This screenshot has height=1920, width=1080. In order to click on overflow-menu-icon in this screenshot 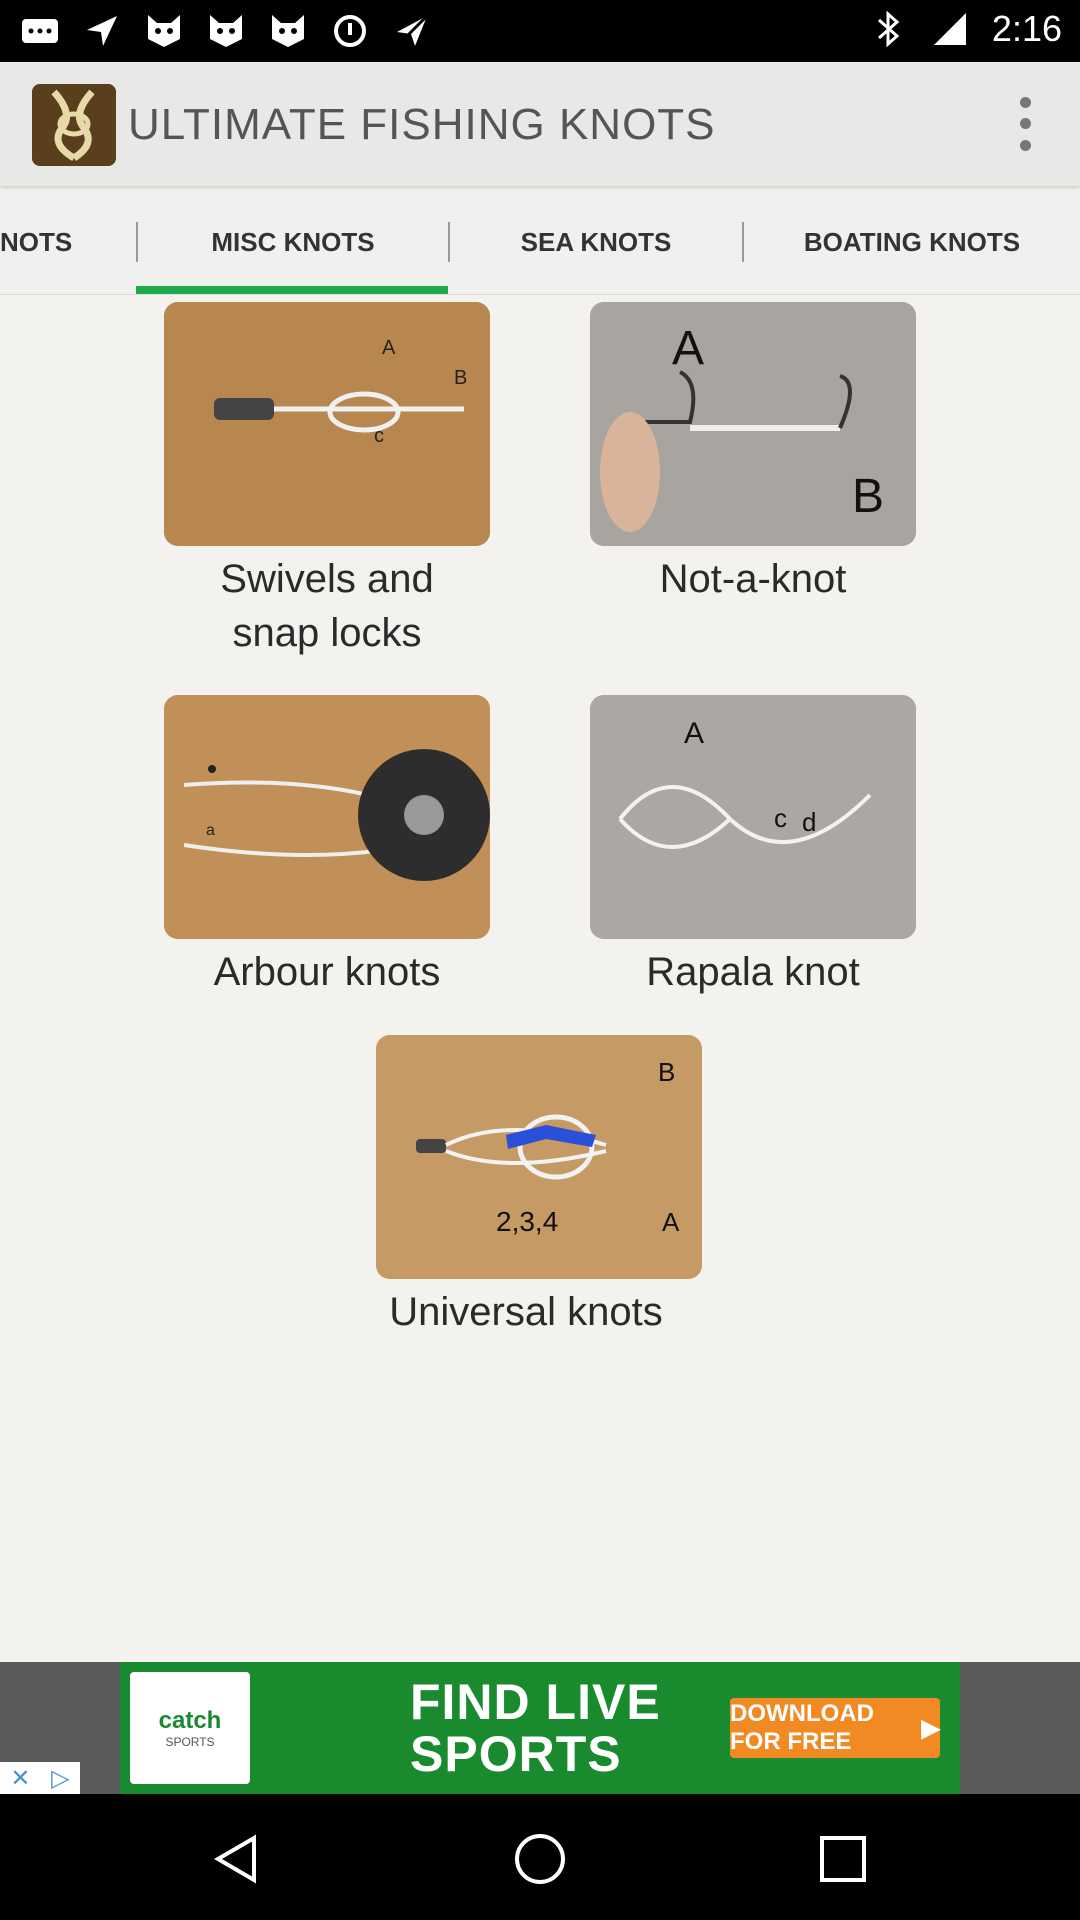, I will do `click(1025, 124)`.